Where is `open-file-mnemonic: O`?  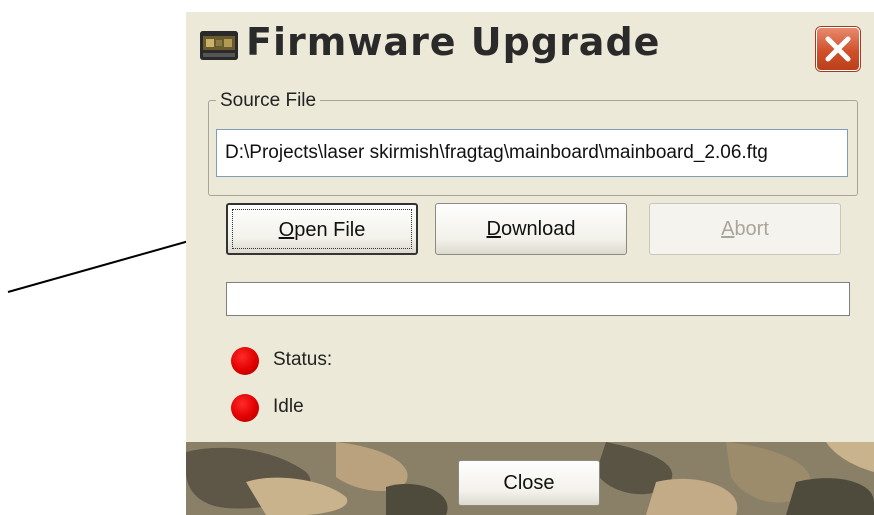 open-file-mnemonic: O is located at coordinates (286, 230).